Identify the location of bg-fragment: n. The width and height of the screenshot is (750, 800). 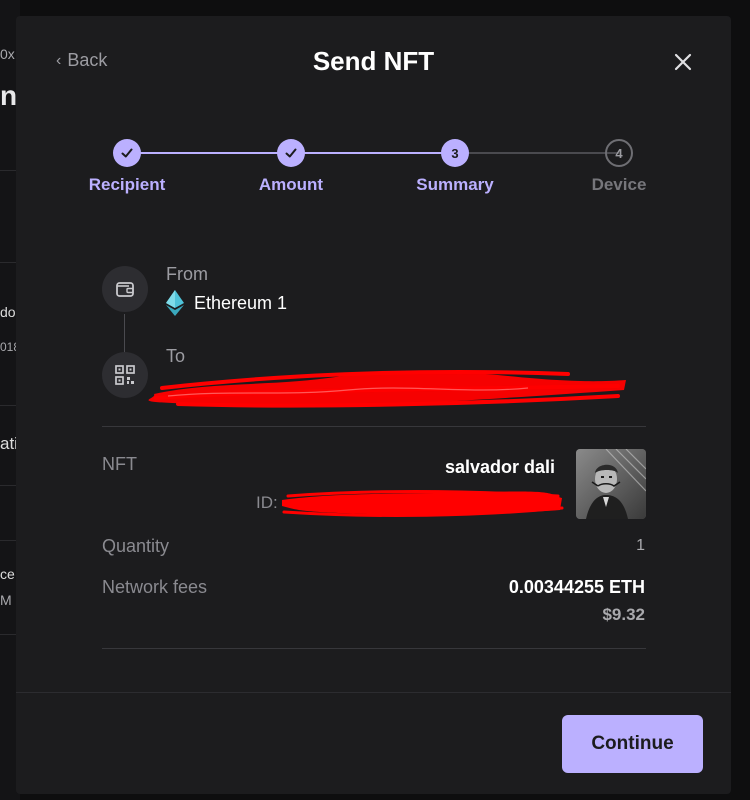
(9, 95).